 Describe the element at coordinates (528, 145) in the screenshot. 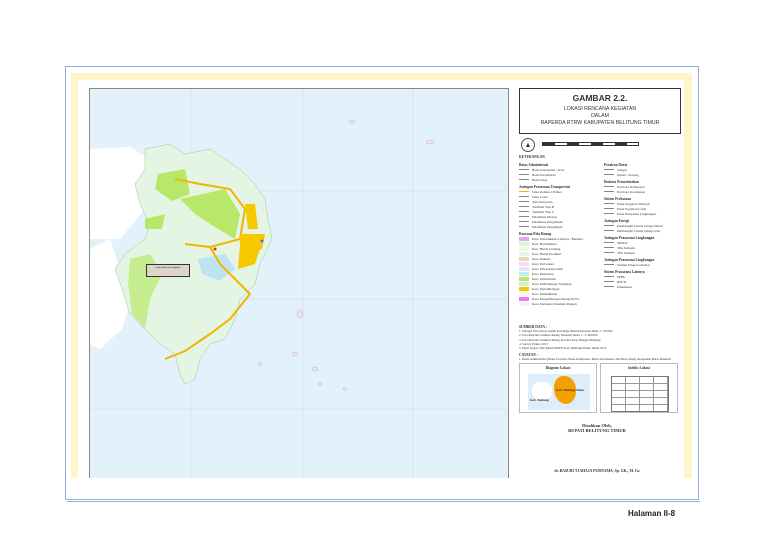

I see `north-arrow-icon: ▲` at that location.